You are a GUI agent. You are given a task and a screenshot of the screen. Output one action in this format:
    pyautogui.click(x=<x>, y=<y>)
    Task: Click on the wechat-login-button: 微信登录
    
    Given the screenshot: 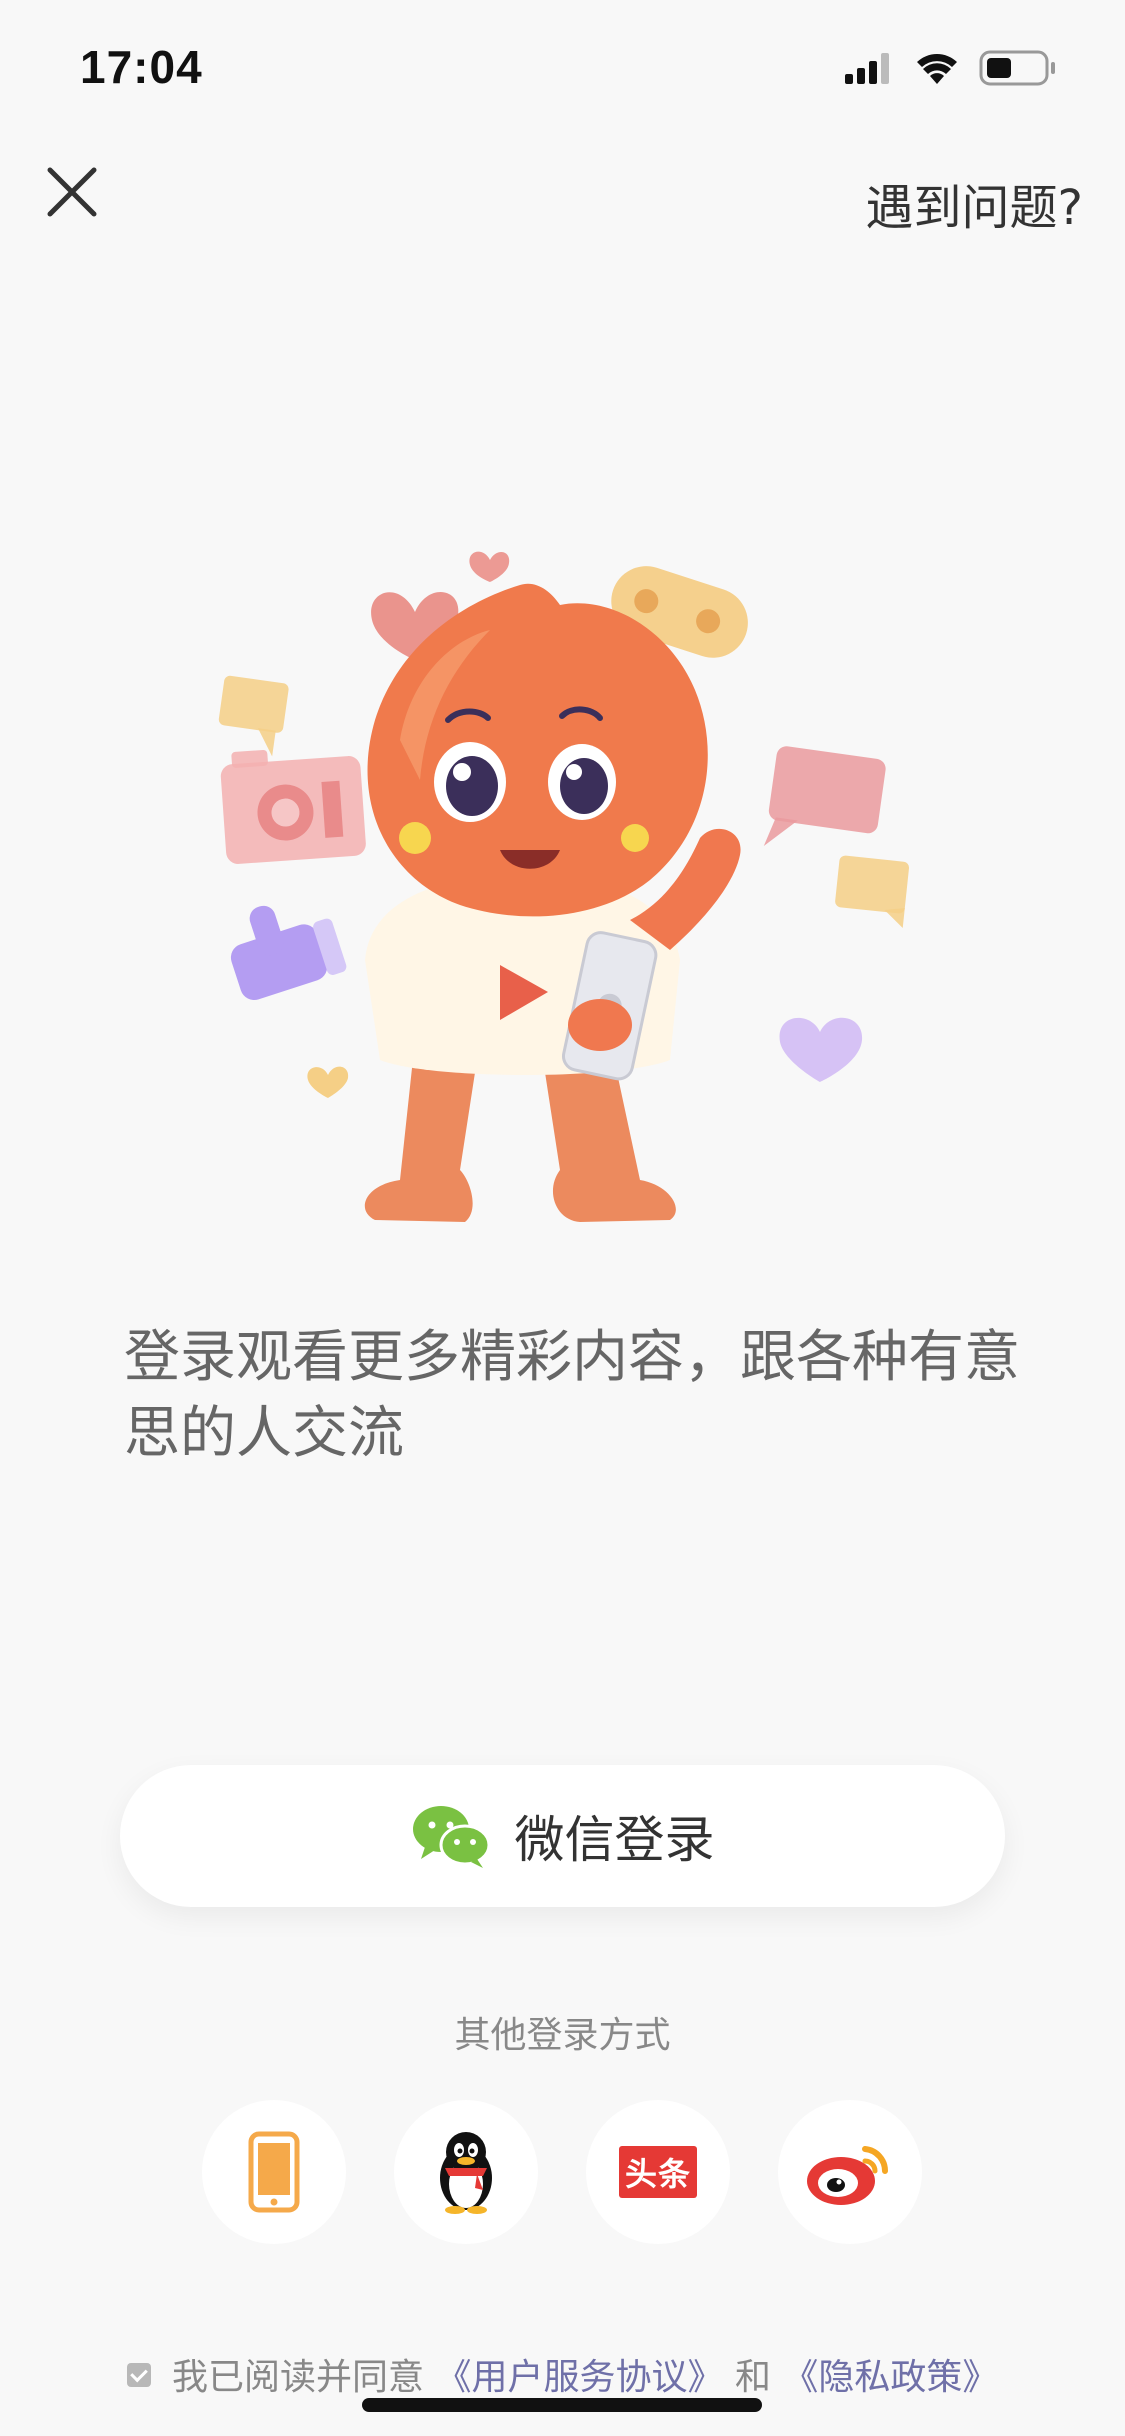 What is the action you would take?
    pyautogui.click(x=562, y=1836)
    